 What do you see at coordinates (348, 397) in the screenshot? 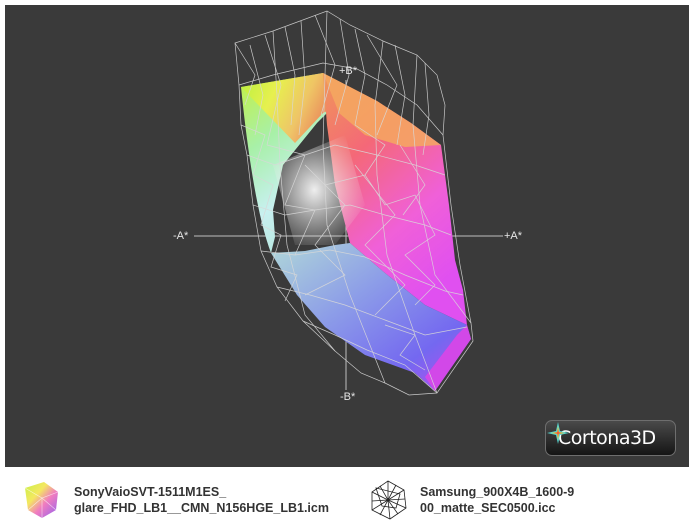
I see `axis-label-minus-b: -B*` at bounding box center [348, 397].